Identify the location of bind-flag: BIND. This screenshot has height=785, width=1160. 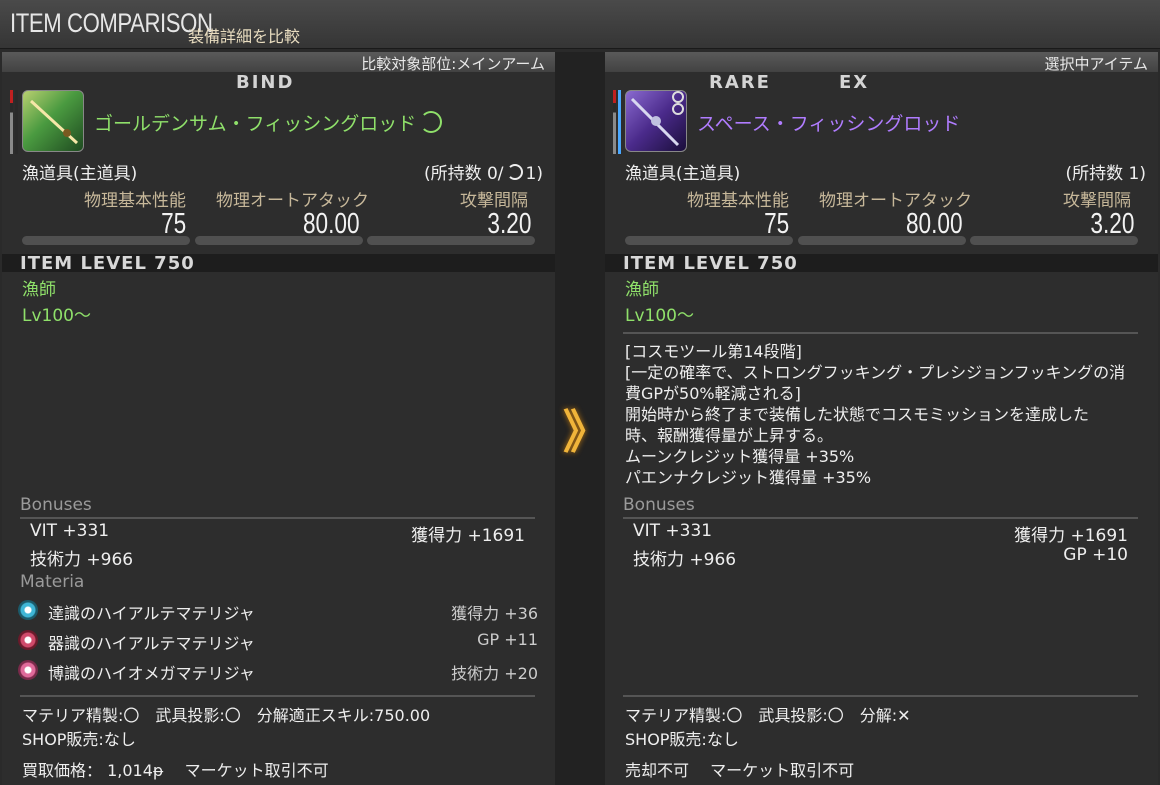
(265, 82).